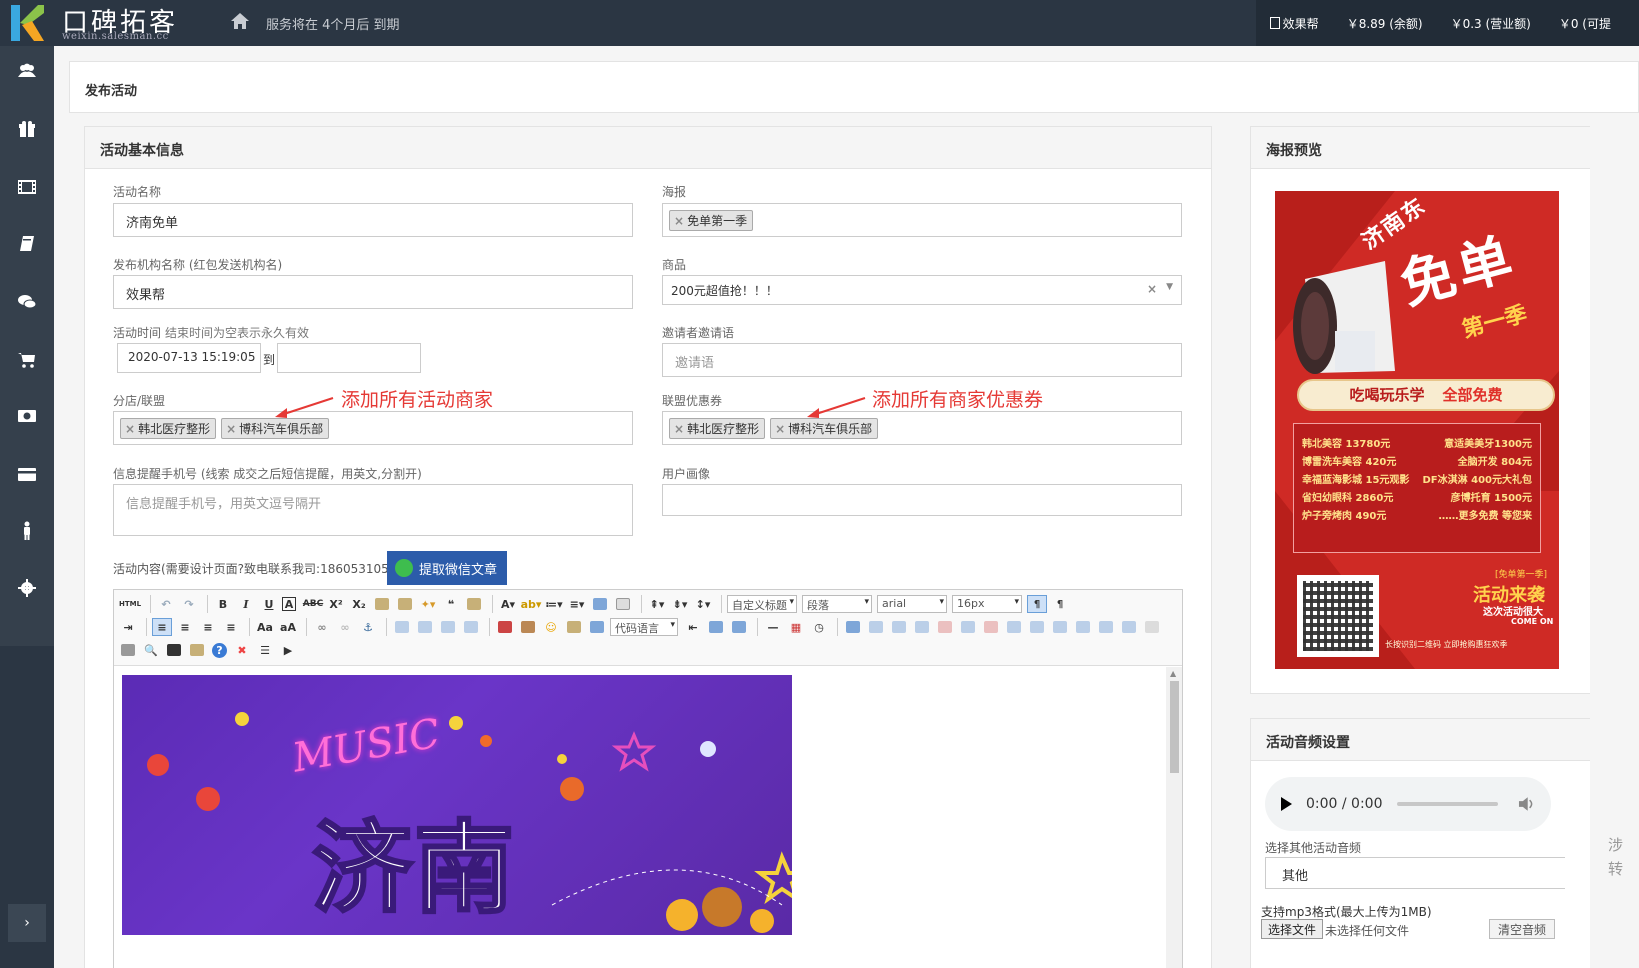  What do you see at coordinates (1106, 627) in the screenshot?
I see `split-to-rows-icon` at bounding box center [1106, 627].